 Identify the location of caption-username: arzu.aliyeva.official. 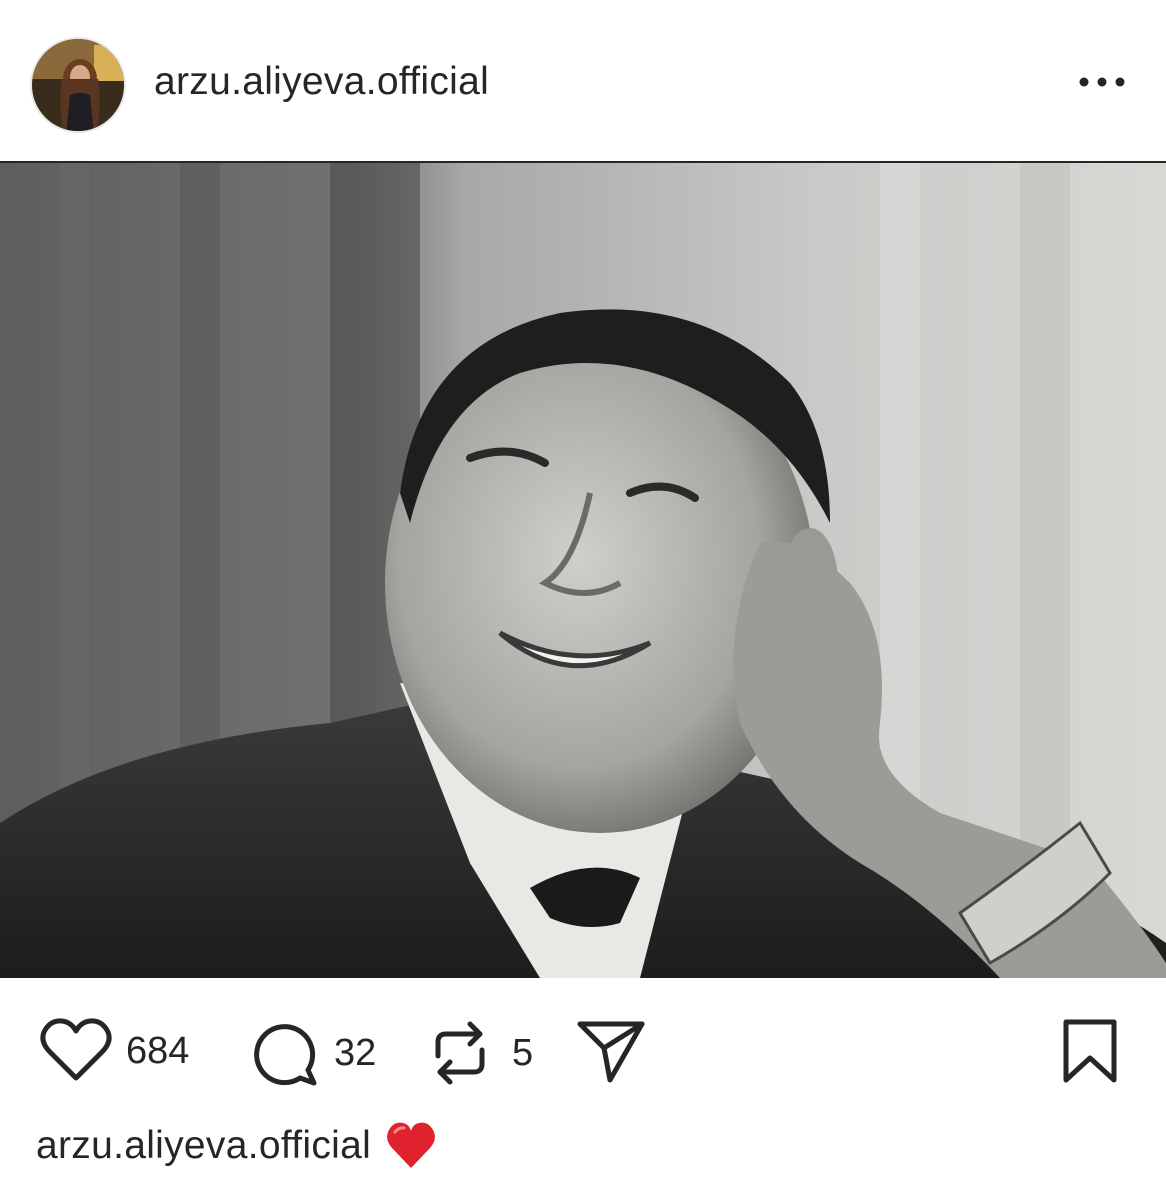
(203, 1146).